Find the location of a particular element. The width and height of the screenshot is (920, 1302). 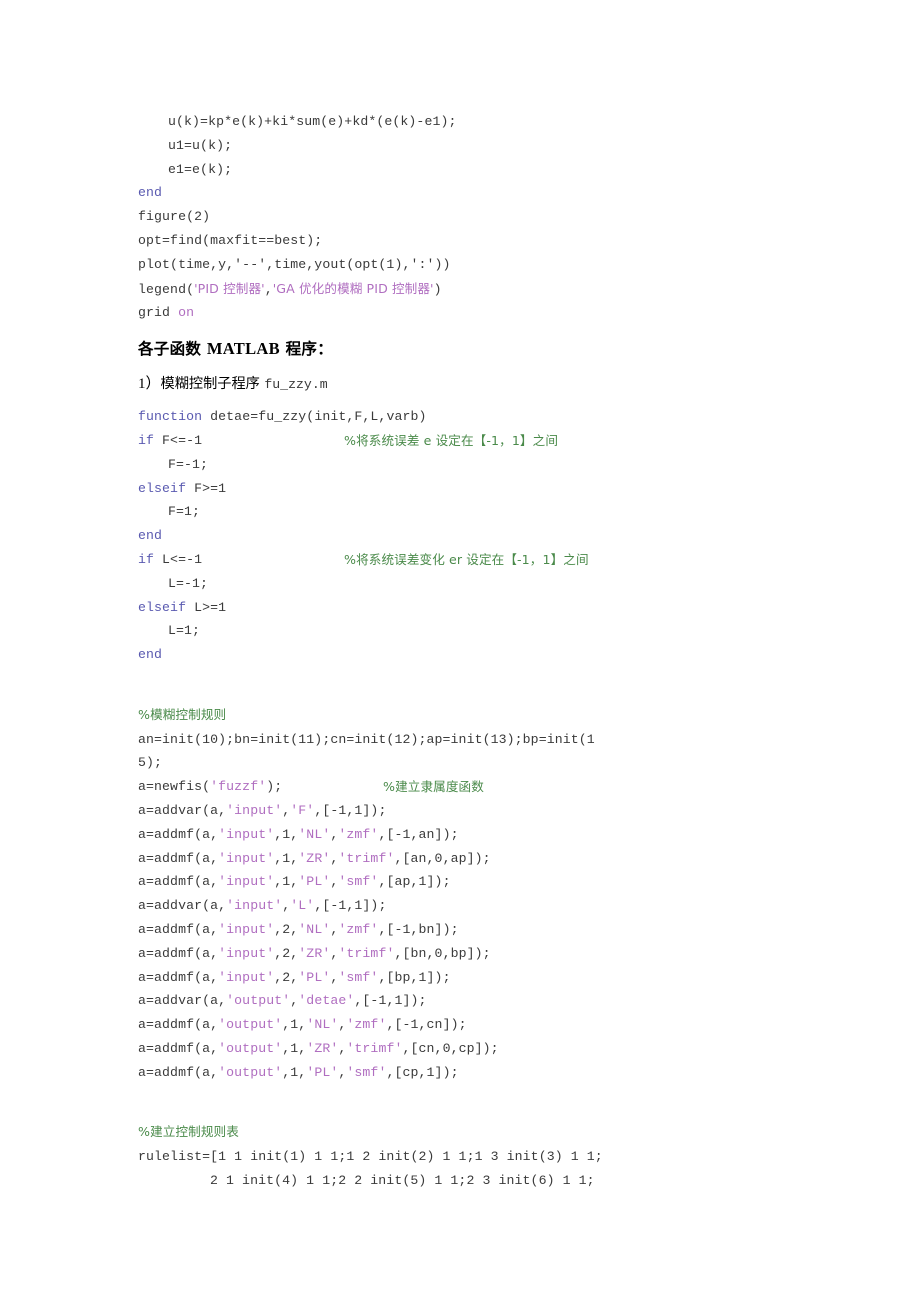

inline-comment: %将系统误差变化 er 设定在【-1，1】之间 is located at coordinates (466, 559).